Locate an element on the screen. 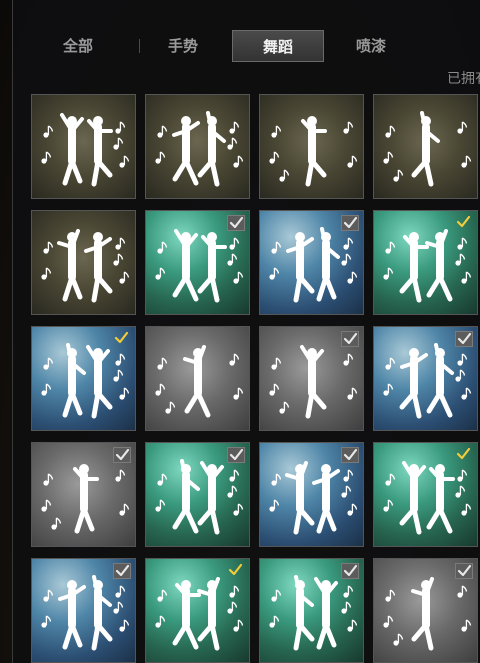 The height and width of the screenshot is (663, 480). tab-divider is located at coordinates (139, 46).